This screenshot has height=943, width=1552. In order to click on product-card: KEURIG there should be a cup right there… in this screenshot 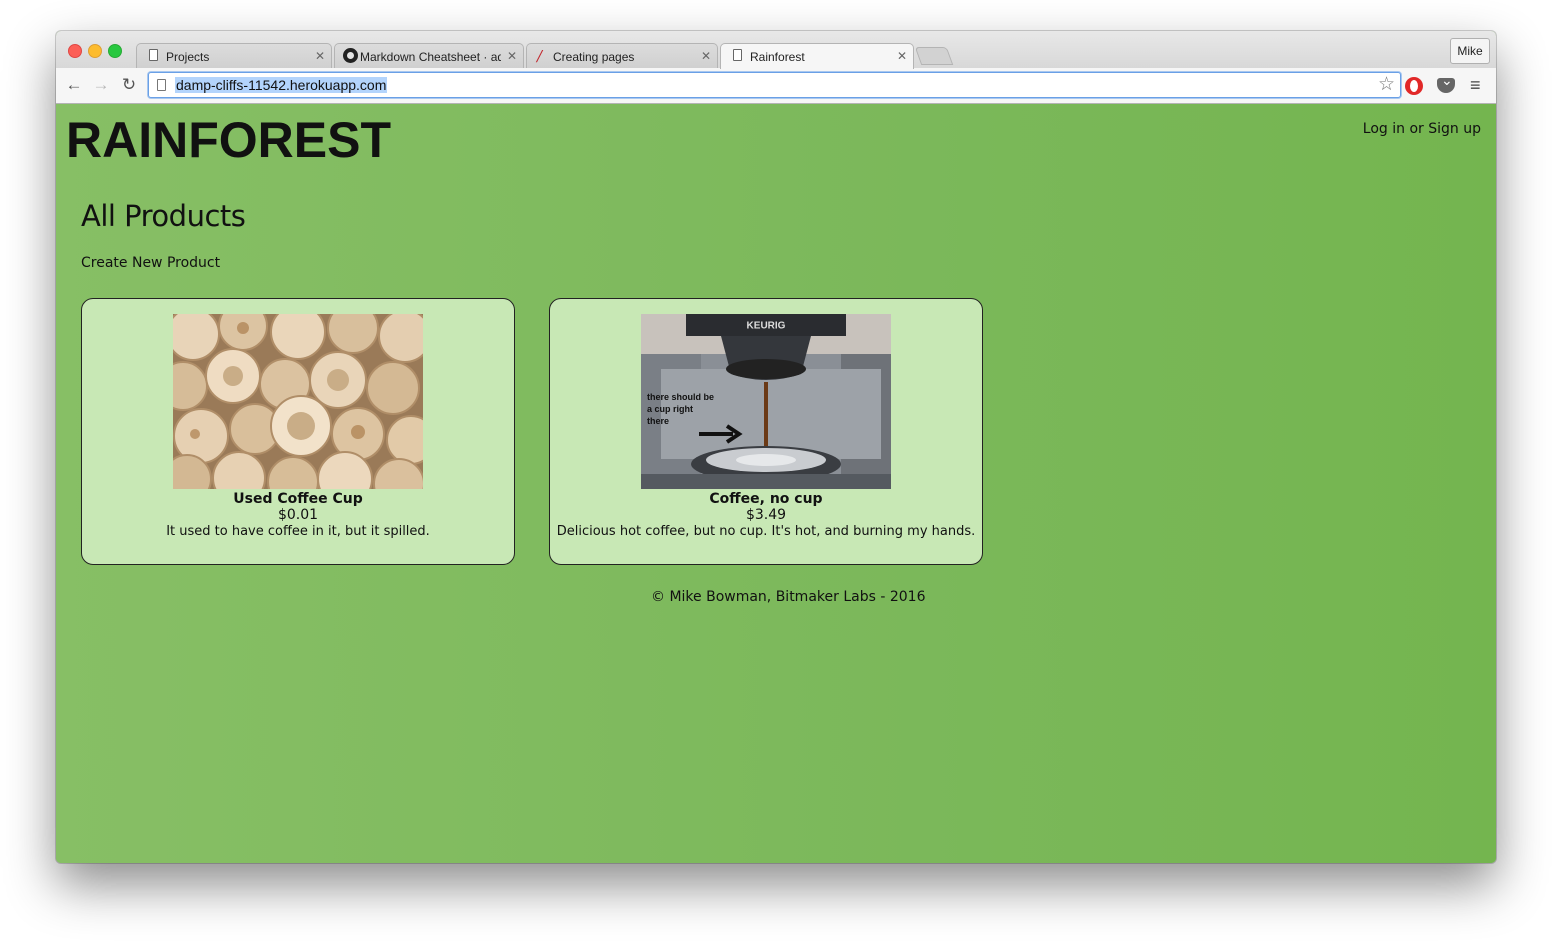, I will do `click(766, 431)`.